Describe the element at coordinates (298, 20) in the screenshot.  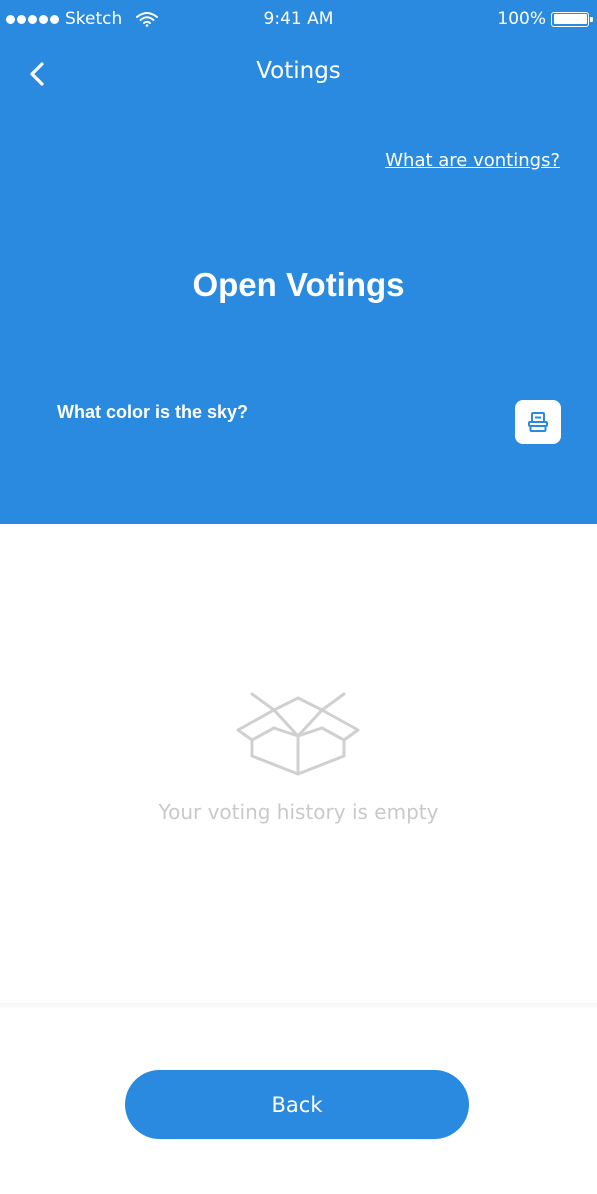
I see `status-bar: Sketch 9:41 AM 100%` at that location.